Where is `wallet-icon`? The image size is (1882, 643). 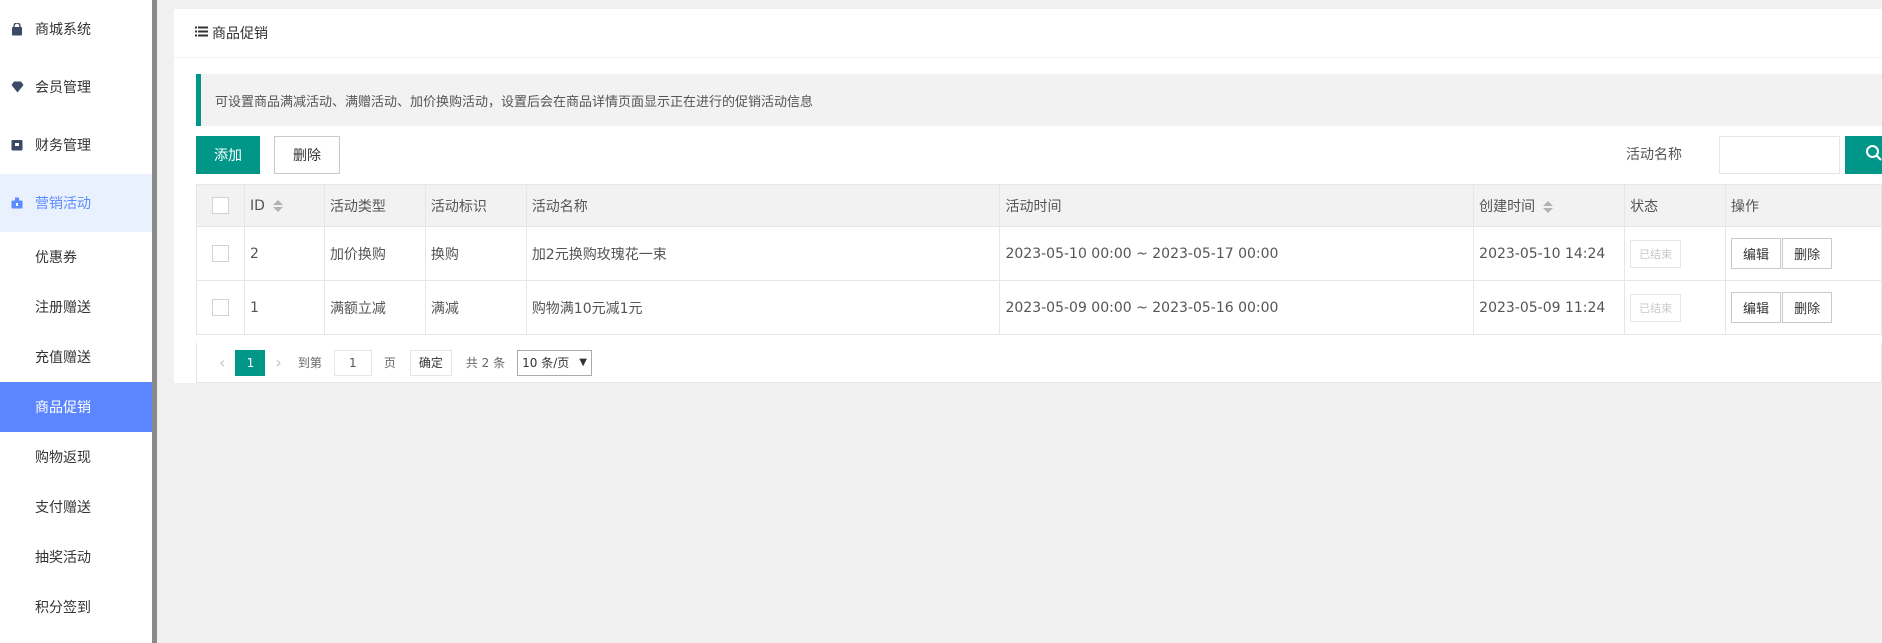 wallet-icon is located at coordinates (17, 145).